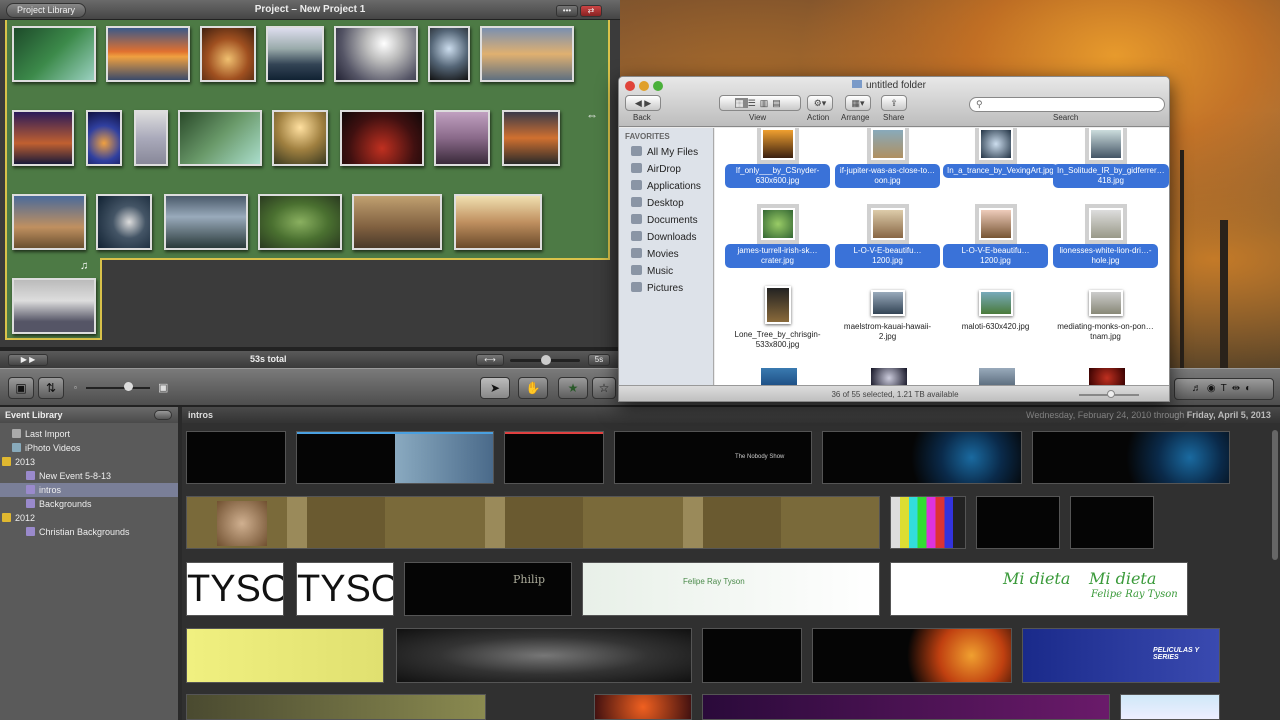 This screenshot has height=720, width=1280. I want to click on back-forward-button: ◀ ▶, so click(643, 103).